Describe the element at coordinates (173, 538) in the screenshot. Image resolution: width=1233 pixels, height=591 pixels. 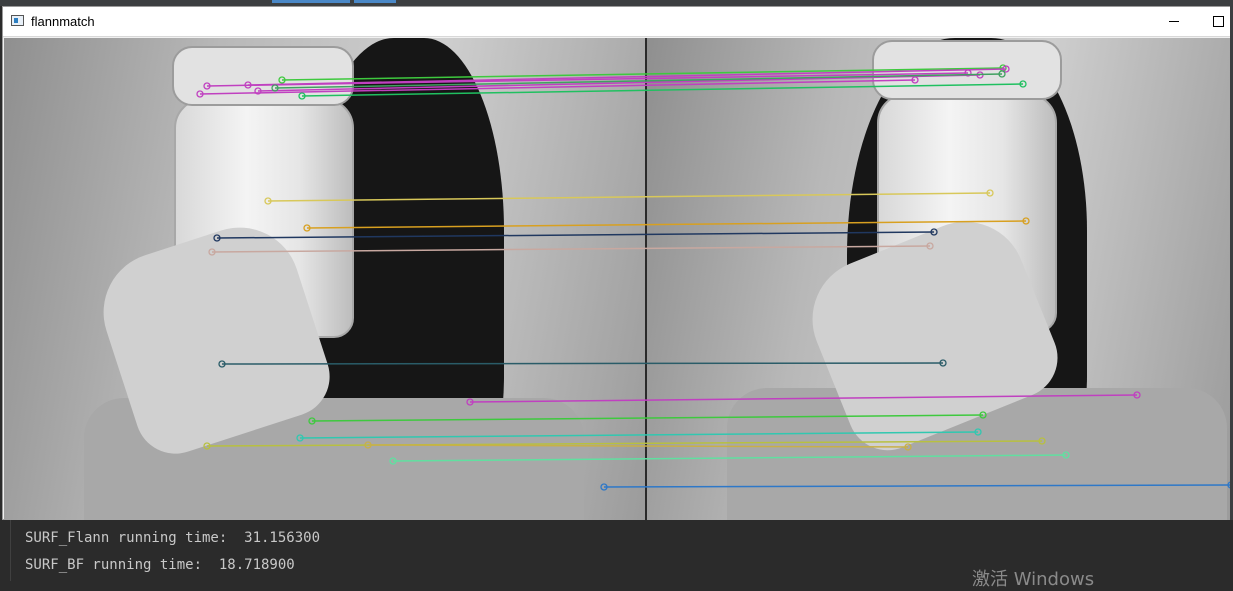
I see `console-line-flann: SURF_Flann running time: 31.156300` at that location.